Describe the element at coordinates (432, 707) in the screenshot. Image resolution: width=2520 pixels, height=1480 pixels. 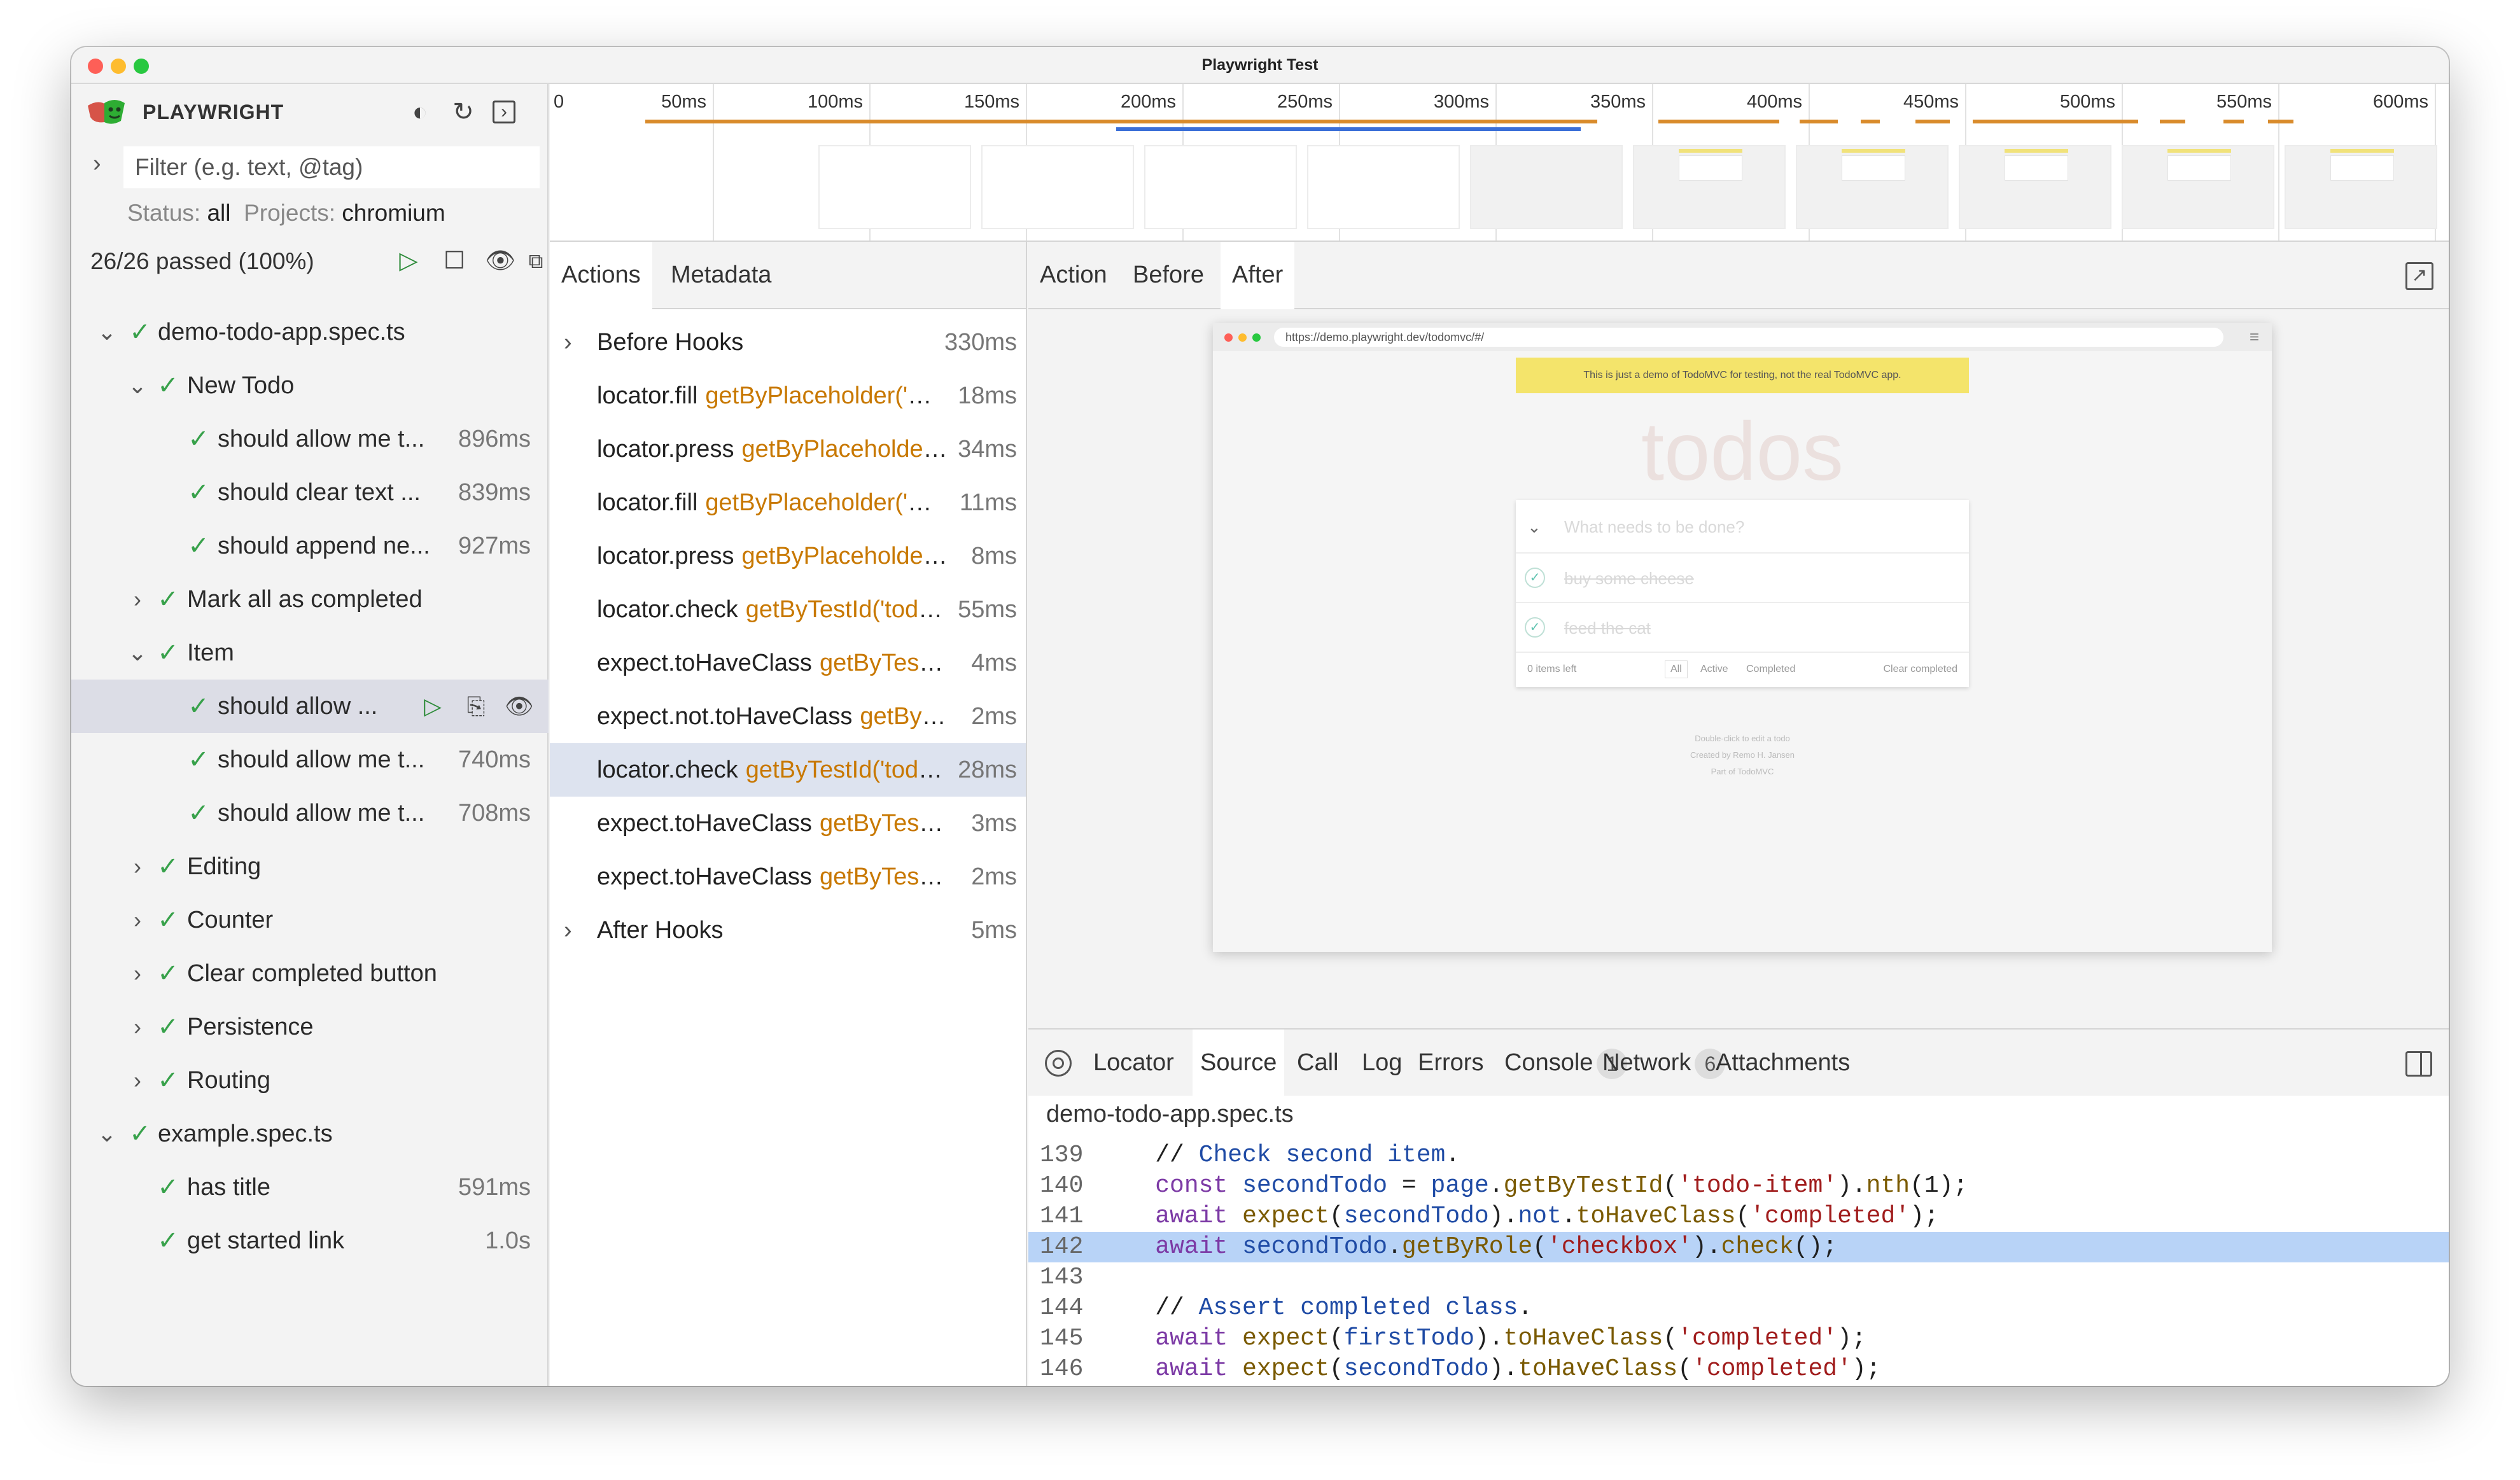
I see `run-test-icon: ▷` at that location.